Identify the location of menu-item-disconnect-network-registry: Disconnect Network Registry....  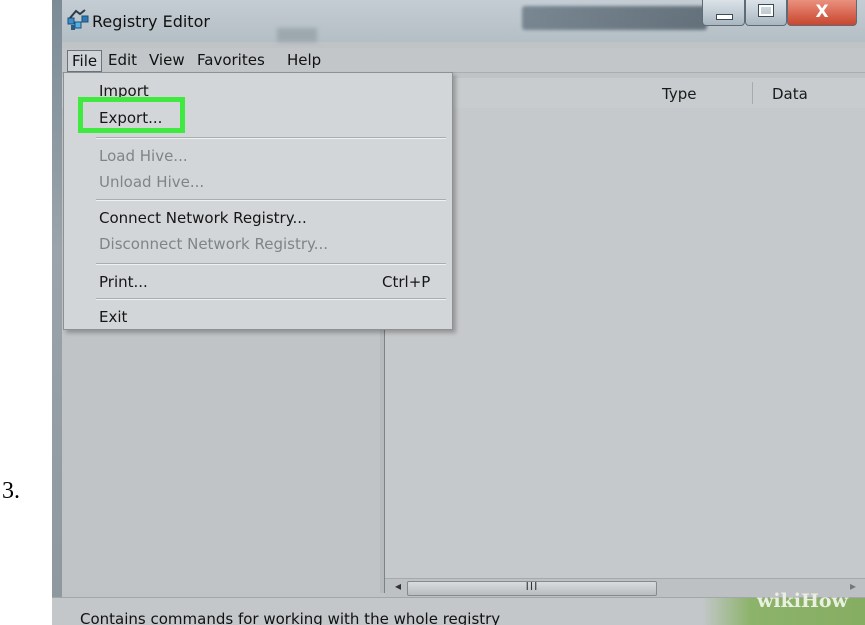
(214, 244).